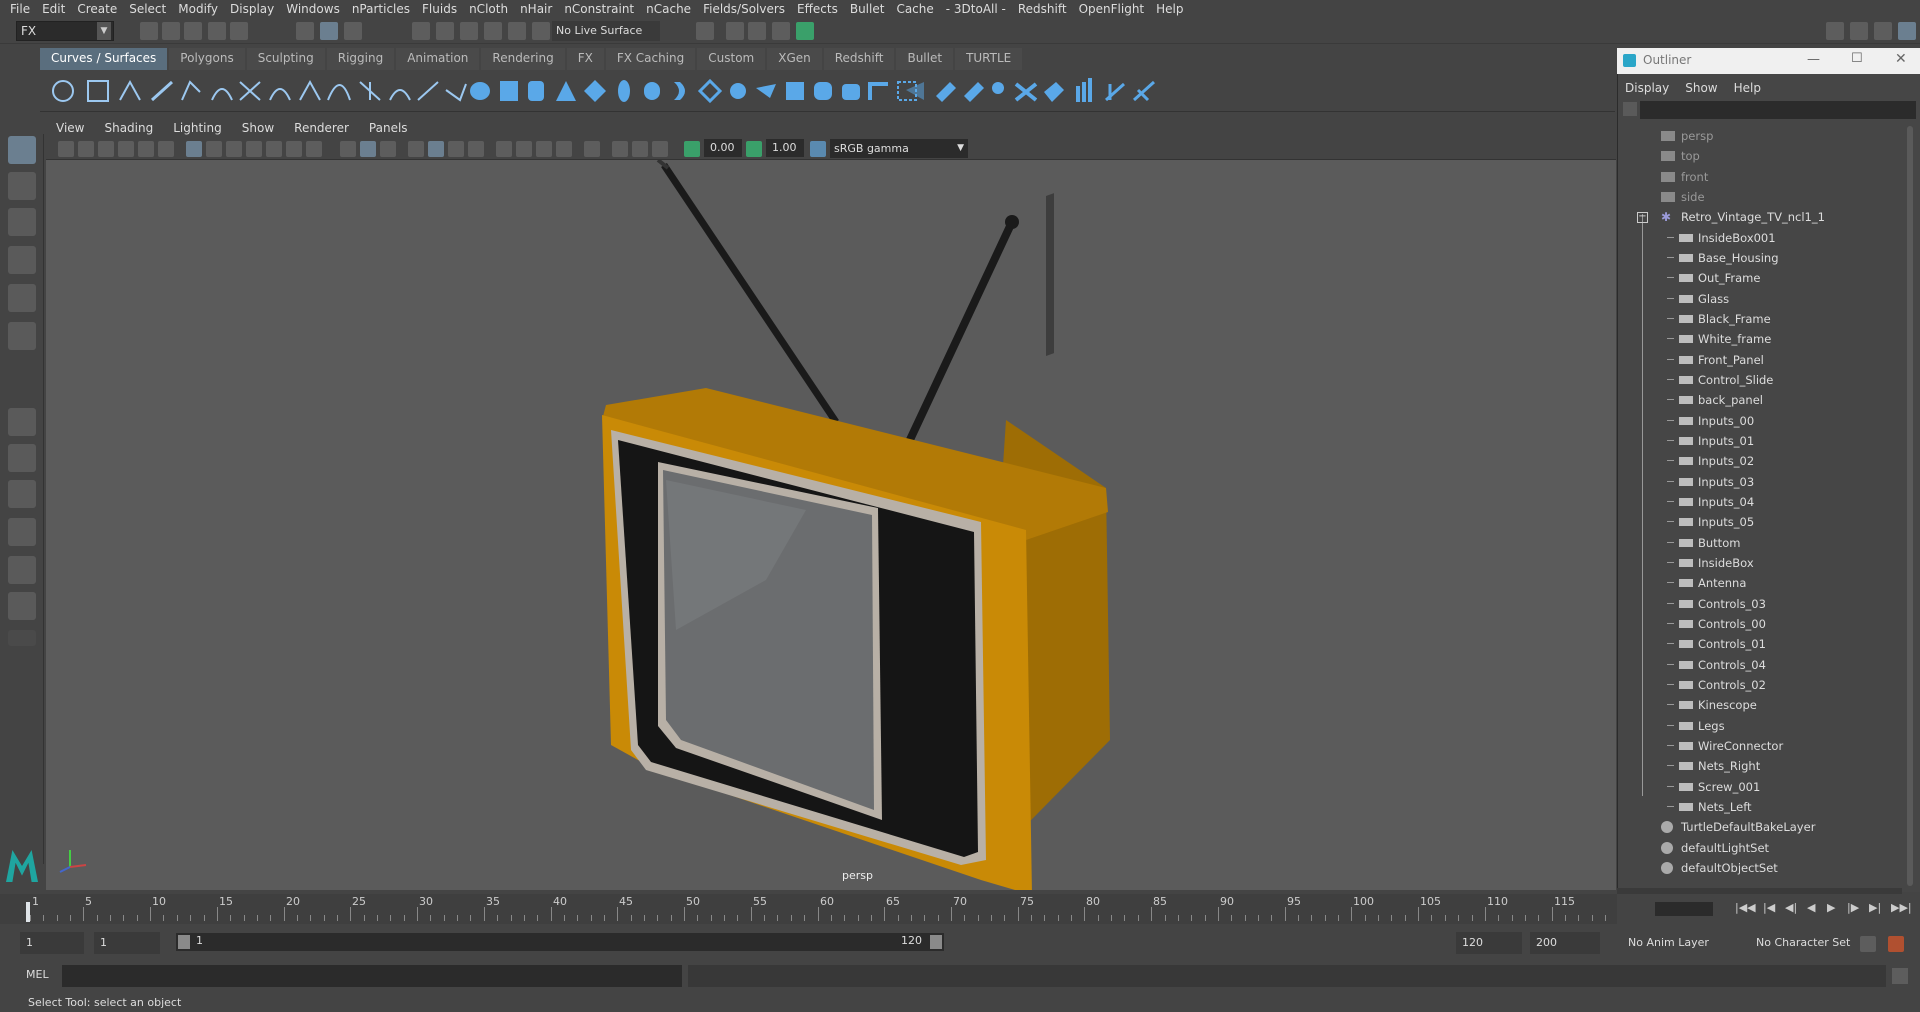 The image size is (1920, 1012). Describe the element at coordinates (329, 31) in the screenshot. I see `select-by-object-icon` at that location.